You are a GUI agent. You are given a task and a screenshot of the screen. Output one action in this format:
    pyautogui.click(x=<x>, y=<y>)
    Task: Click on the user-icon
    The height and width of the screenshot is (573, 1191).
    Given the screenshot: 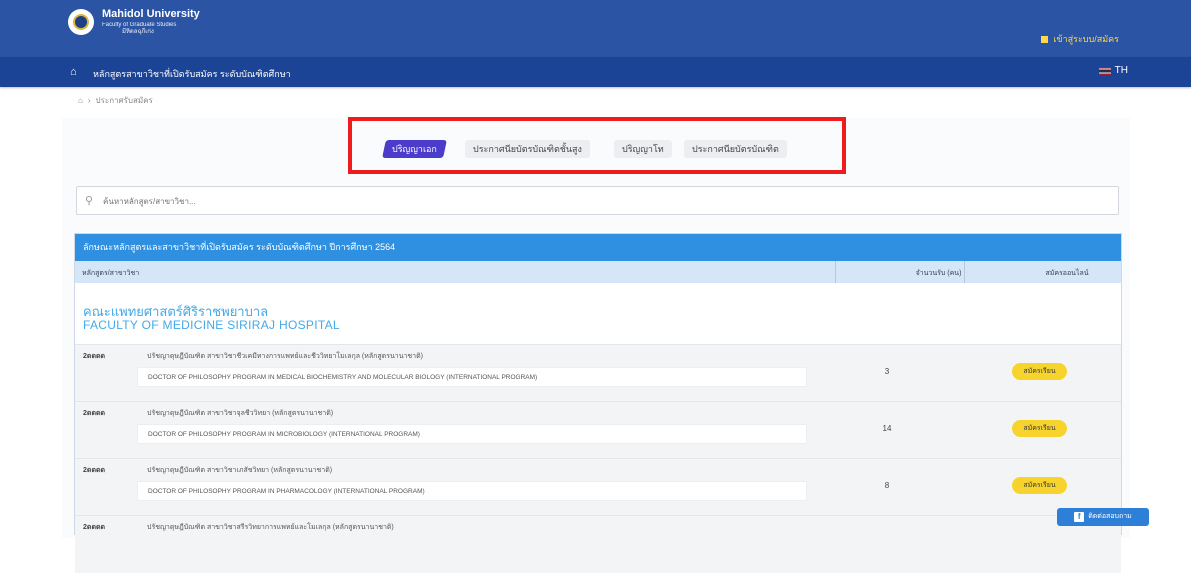 What is the action you would take?
    pyautogui.click(x=1045, y=39)
    